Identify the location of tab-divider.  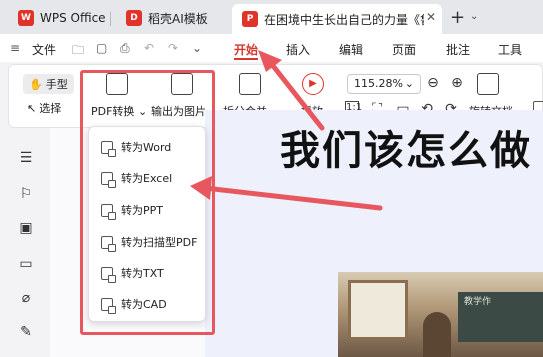
(110, 19).